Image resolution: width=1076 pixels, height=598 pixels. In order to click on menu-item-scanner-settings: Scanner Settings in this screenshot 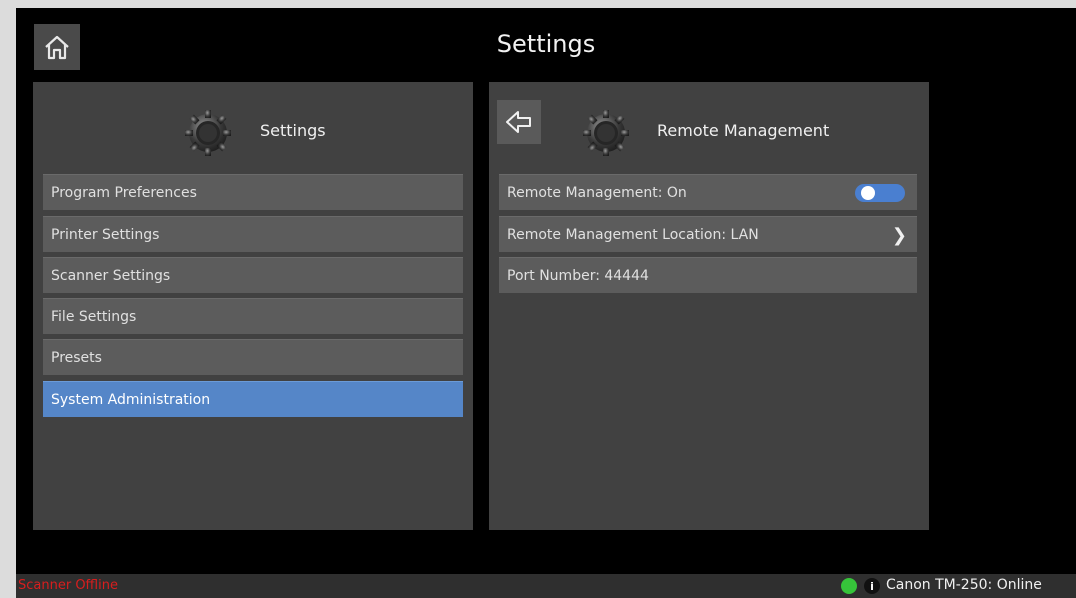, I will do `click(253, 275)`.